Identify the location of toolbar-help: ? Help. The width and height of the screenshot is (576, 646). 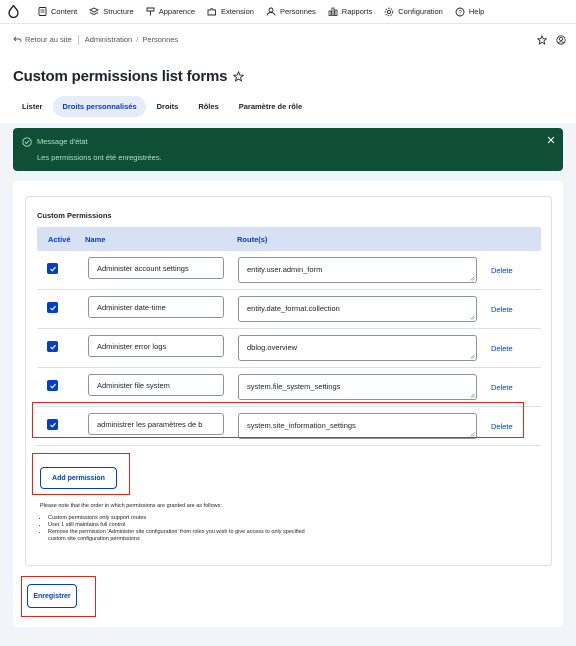
(469, 12).